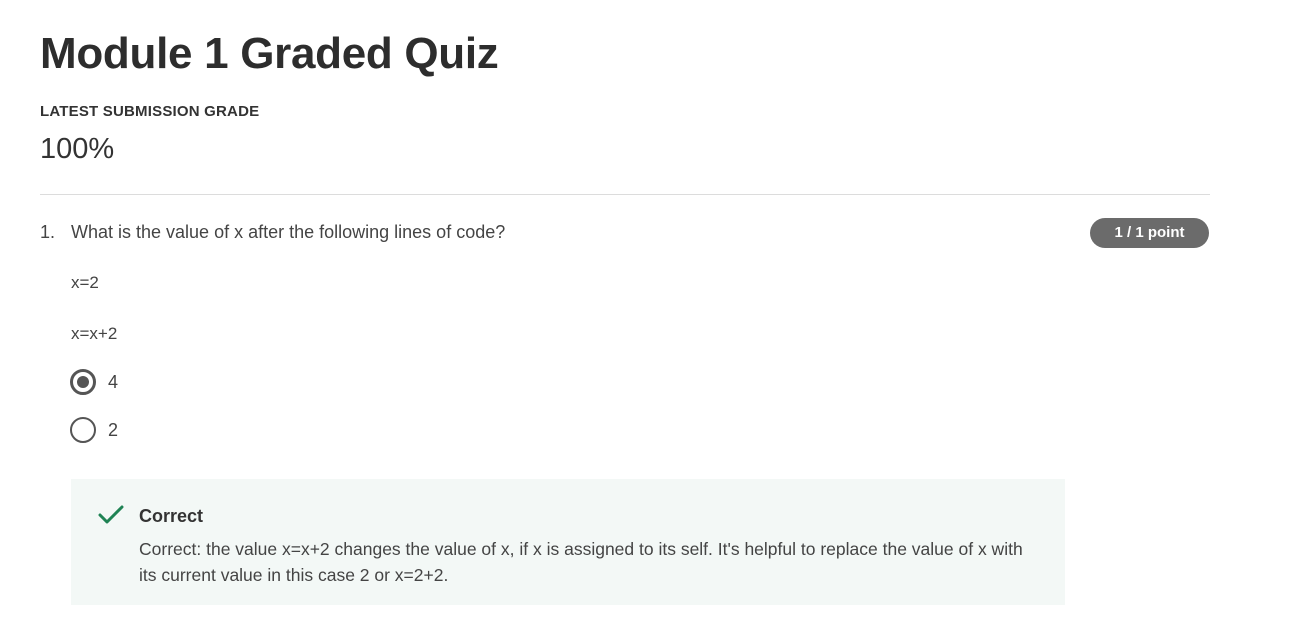  Describe the element at coordinates (113, 382) in the screenshot. I see `option-label: 4` at that location.